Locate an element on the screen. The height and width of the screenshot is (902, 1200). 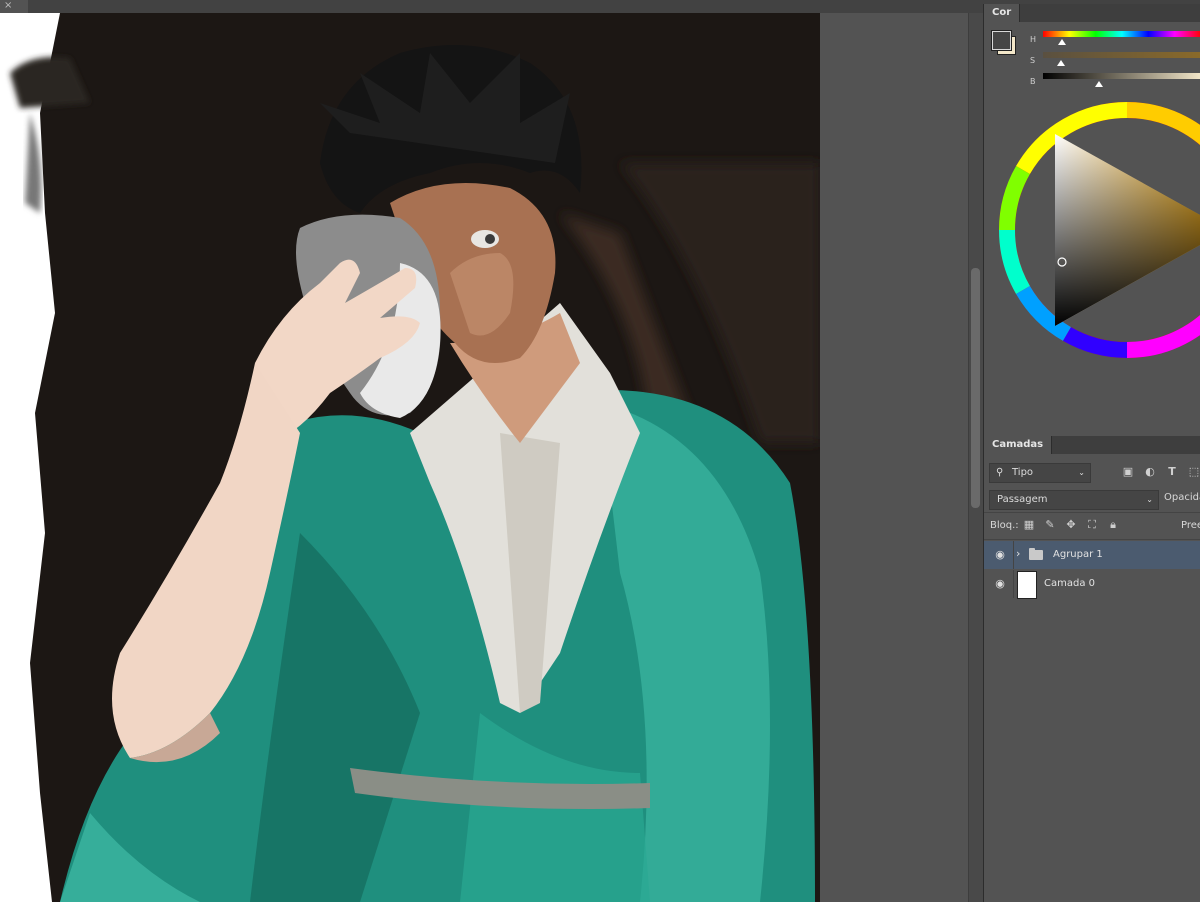
lock-image-pixels-icon: ✎ is located at coordinates (1050, 525).